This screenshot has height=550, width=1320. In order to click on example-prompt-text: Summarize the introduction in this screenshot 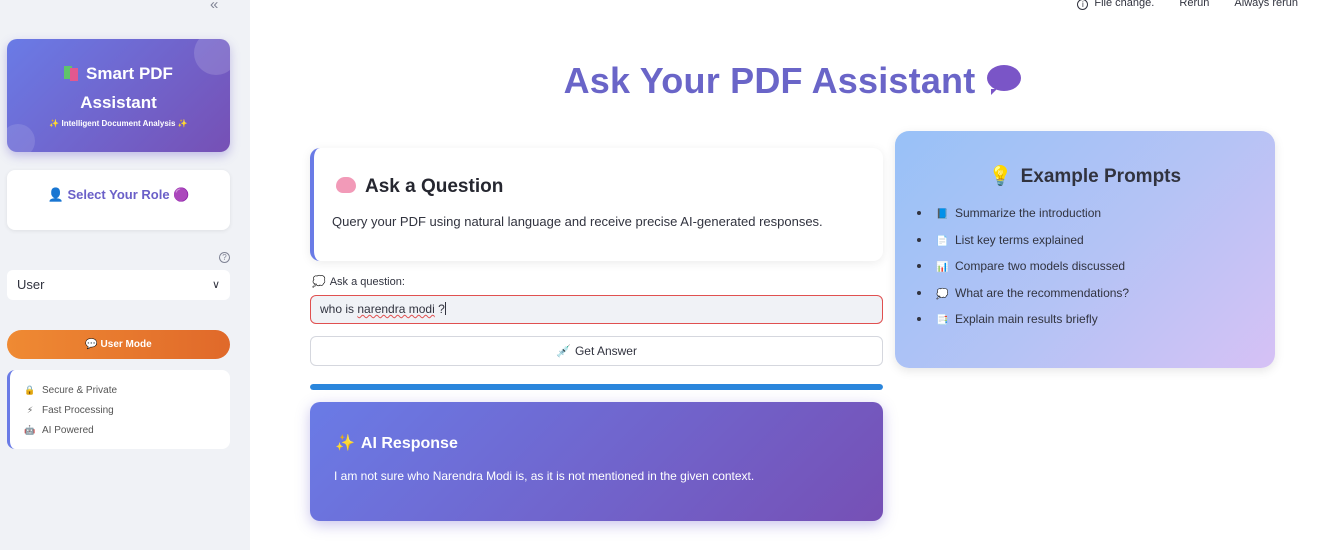, I will do `click(1028, 213)`.